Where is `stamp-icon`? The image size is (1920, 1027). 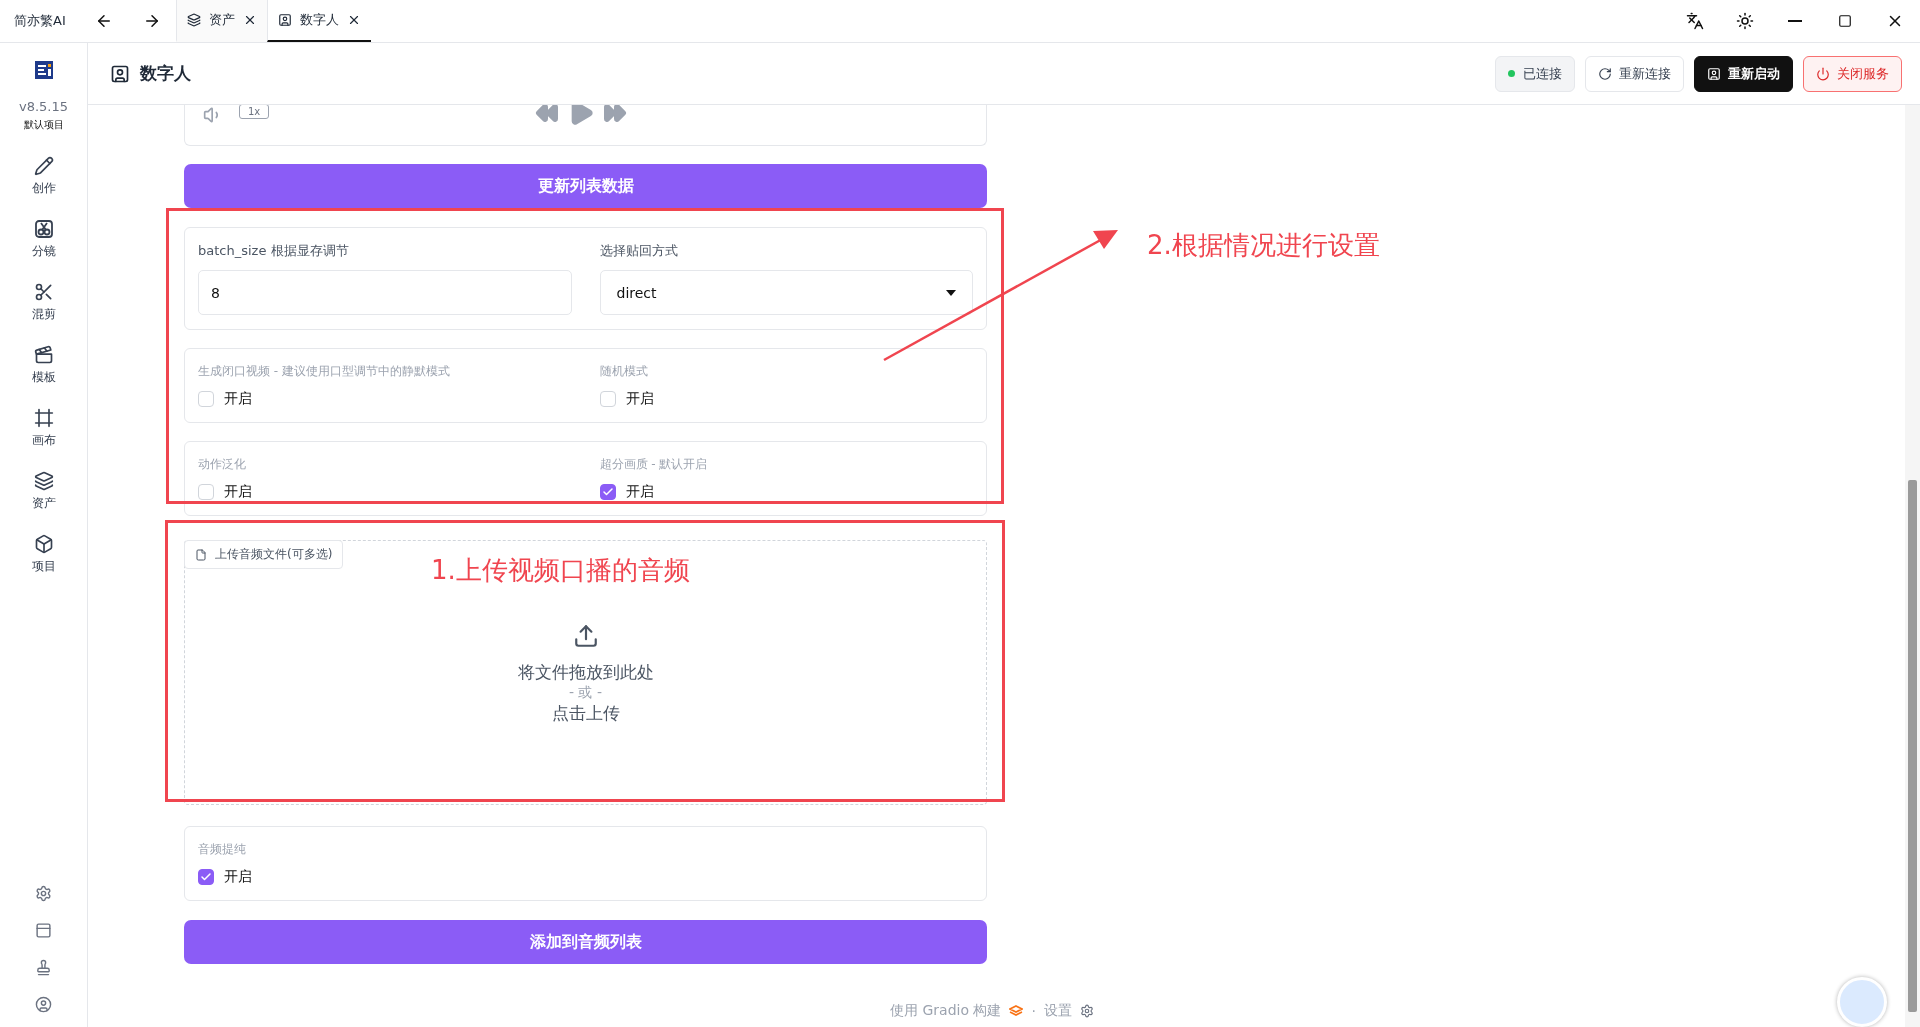 stamp-icon is located at coordinates (43, 967).